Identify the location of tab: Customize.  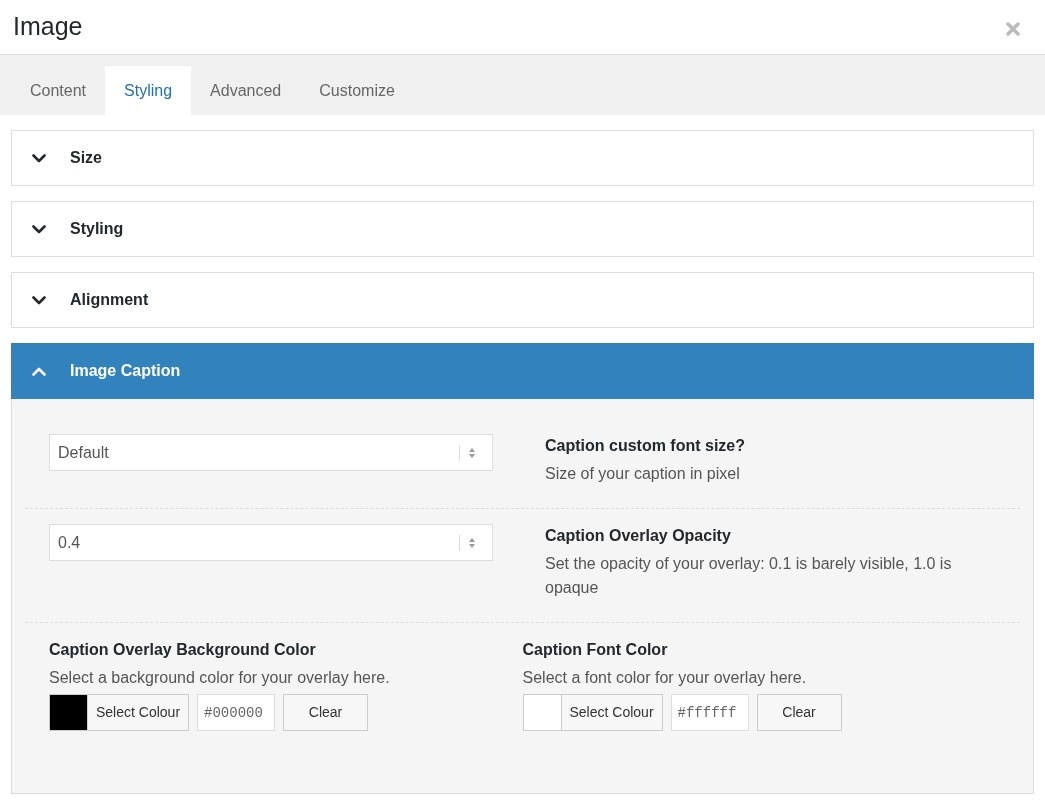
(357, 90).